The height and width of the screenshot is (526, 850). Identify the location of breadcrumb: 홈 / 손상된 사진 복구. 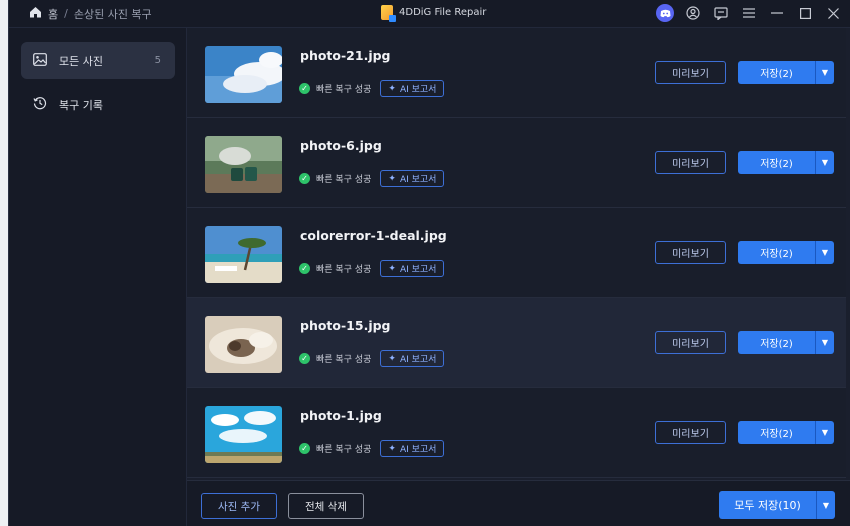
(80, 14).